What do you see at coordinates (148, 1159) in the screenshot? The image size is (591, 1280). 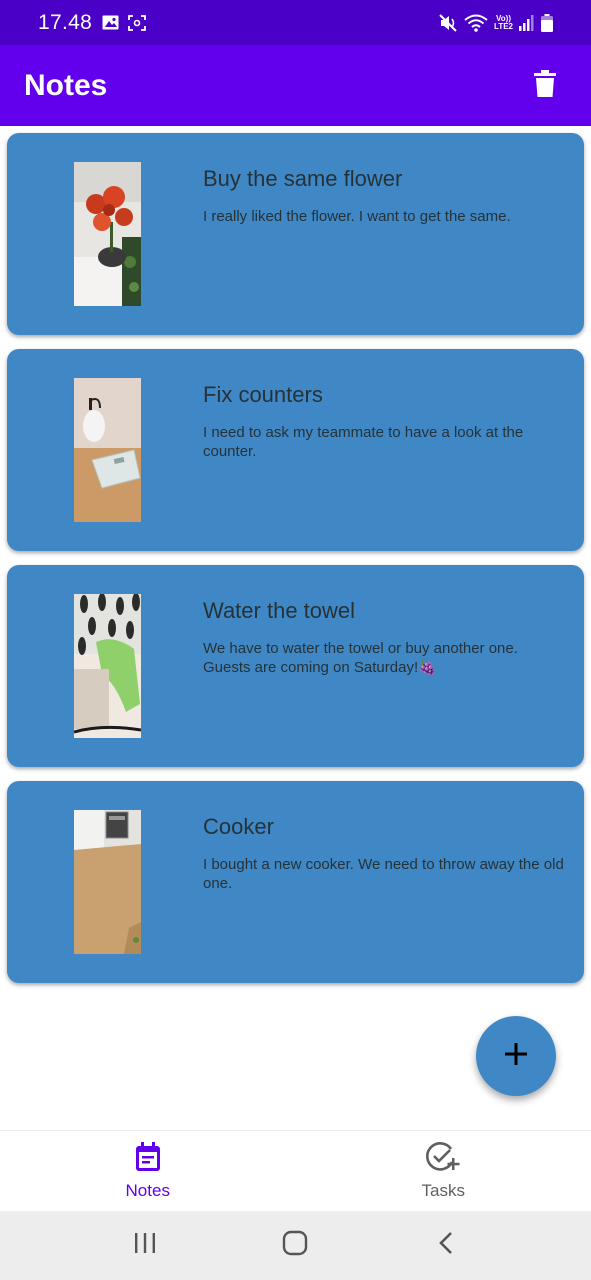 I see `notes-icon` at bounding box center [148, 1159].